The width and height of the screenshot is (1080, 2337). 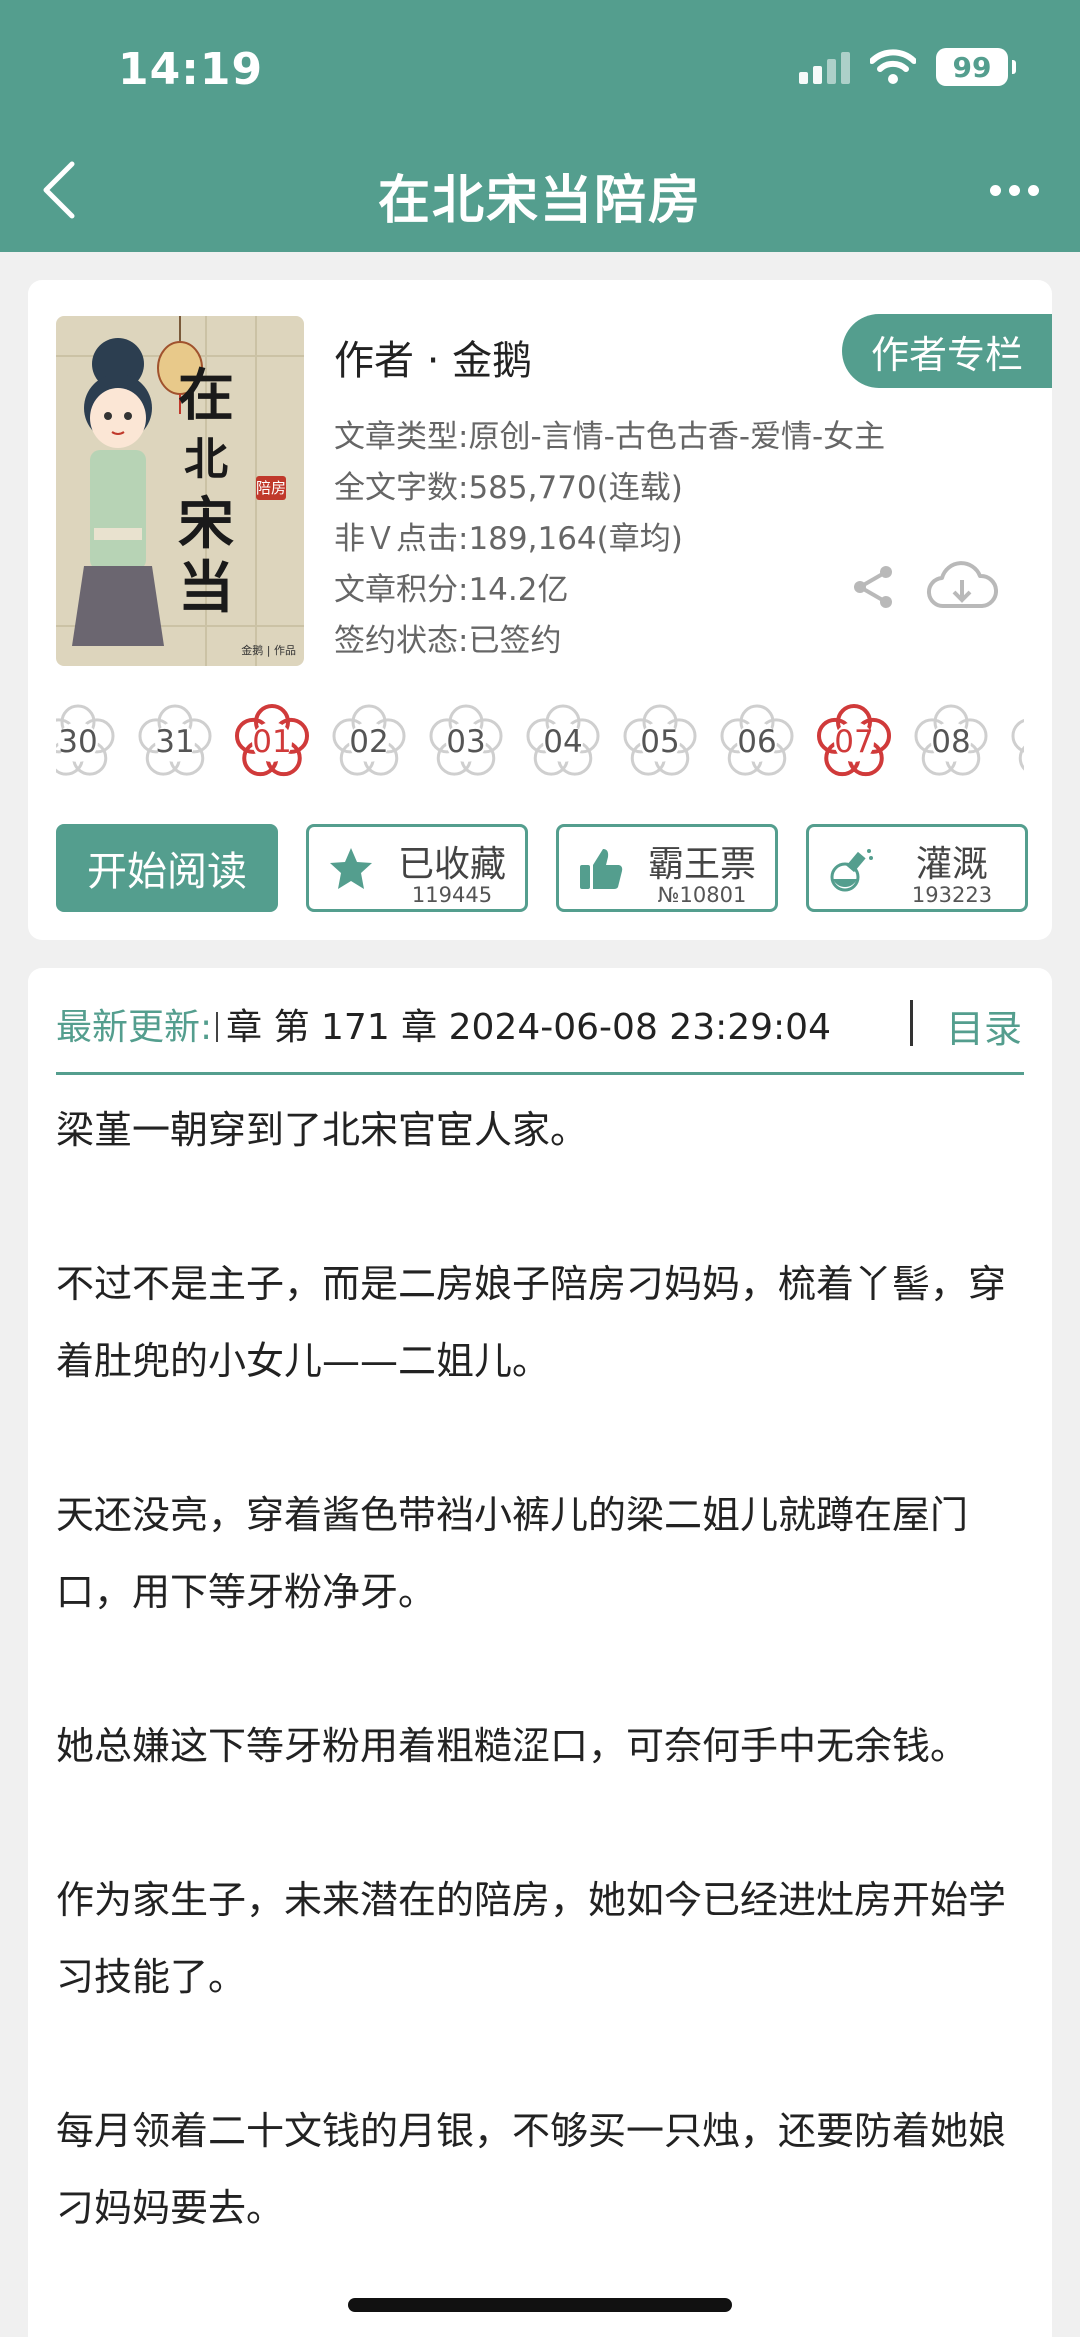 I want to click on chapter-flower-label: 03, so click(x=466, y=742).